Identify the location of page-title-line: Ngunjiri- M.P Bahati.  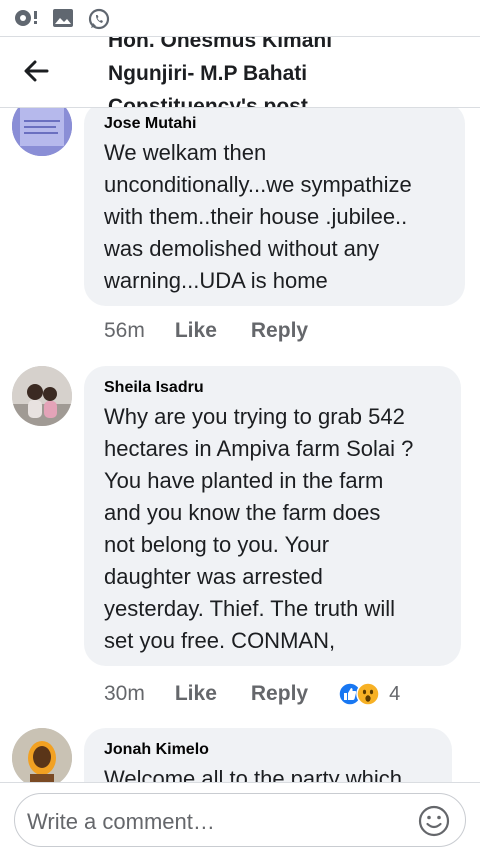
(208, 73).